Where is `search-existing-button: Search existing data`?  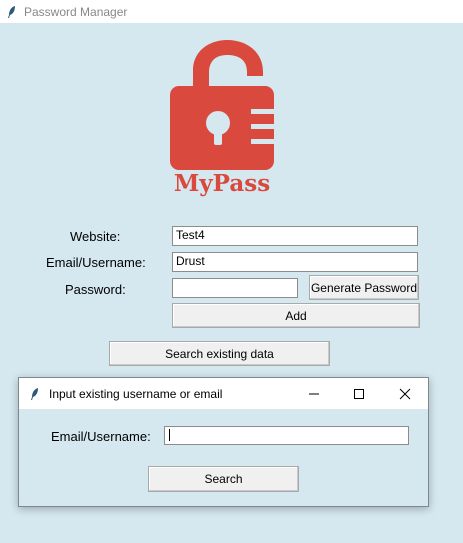 search-existing-button: Search existing data is located at coordinates (219, 353).